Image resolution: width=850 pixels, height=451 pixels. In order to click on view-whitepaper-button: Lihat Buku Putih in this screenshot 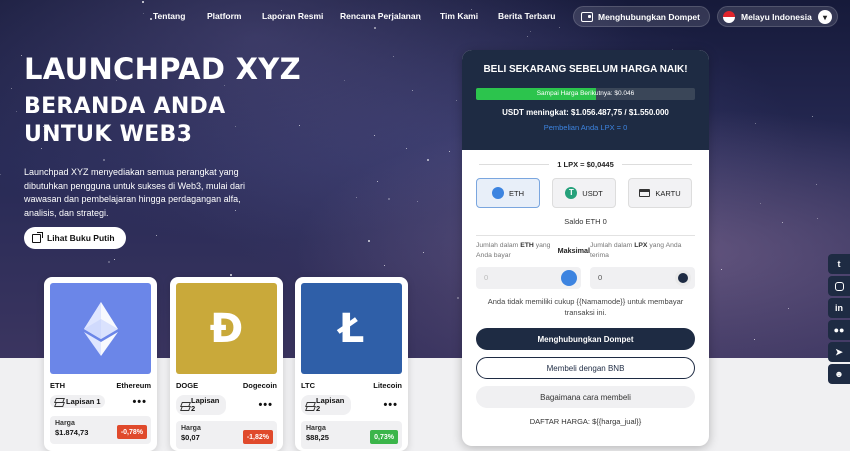, I will do `click(75, 238)`.